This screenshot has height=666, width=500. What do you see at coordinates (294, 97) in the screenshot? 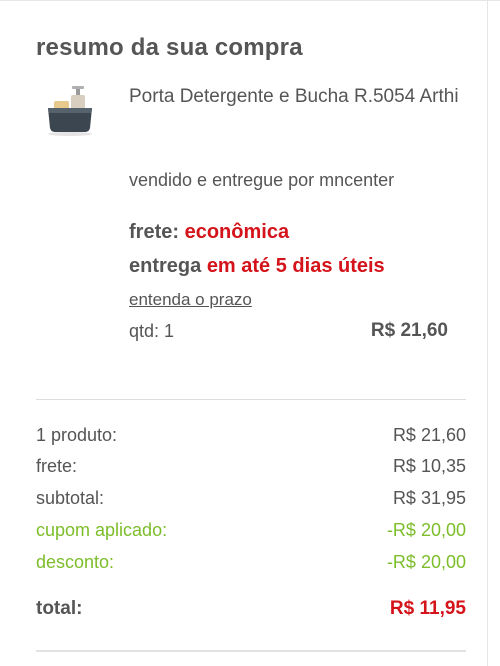
I see `product-name: Porta Detergente e Bucha R.5054 Arthi` at bounding box center [294, 97].